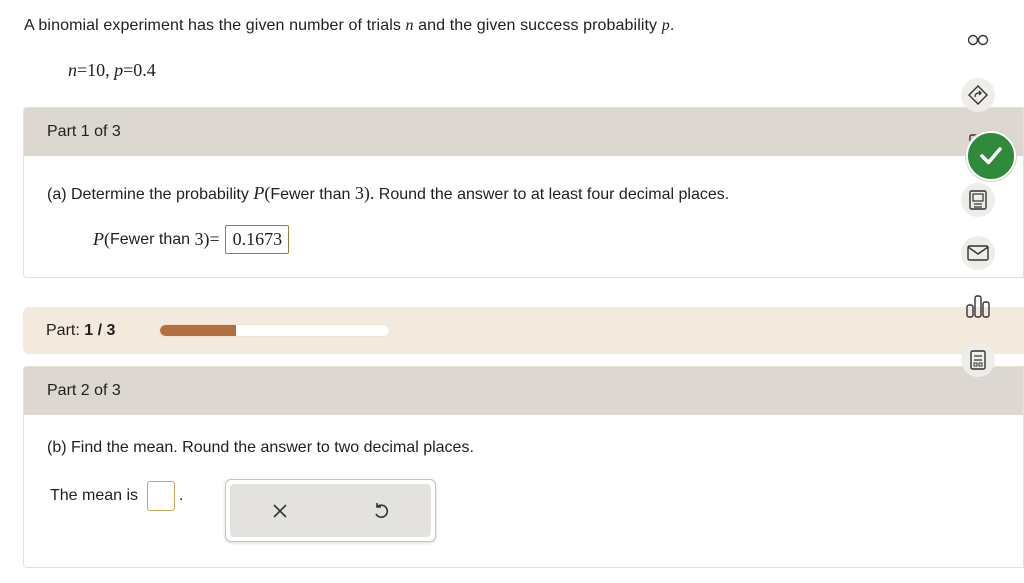  I want to click on hint-circle, so click(978, 95).